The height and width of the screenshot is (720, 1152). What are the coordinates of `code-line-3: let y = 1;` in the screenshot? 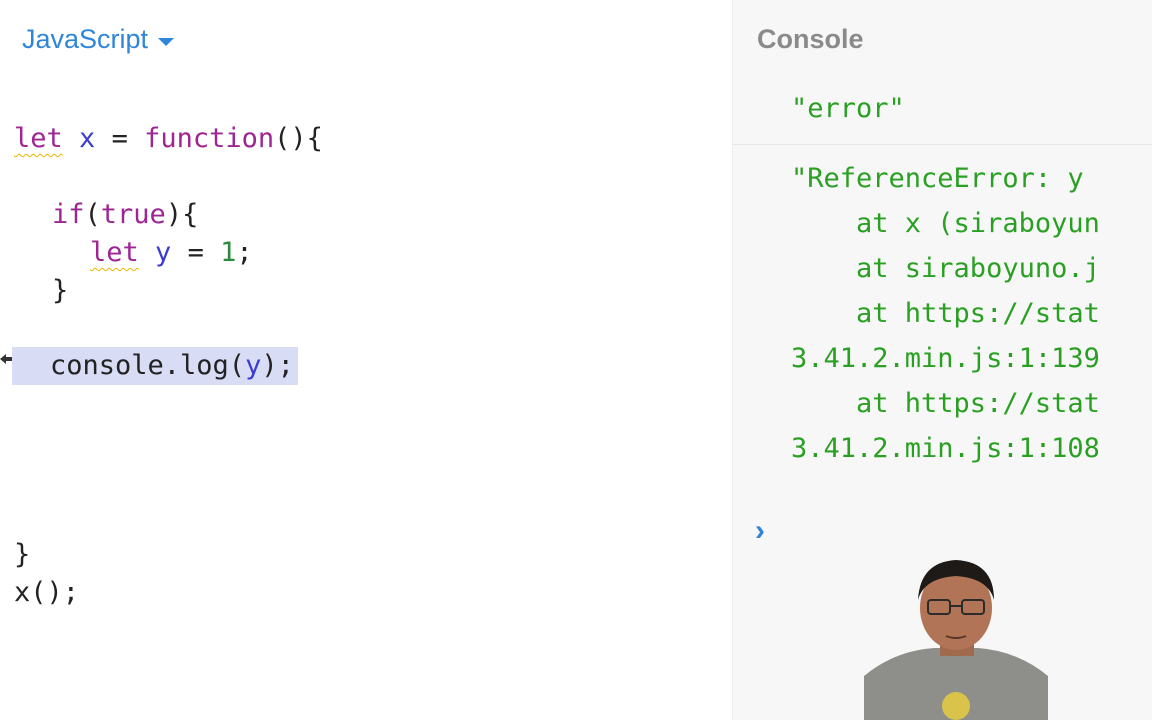 It's located at (171, 252).